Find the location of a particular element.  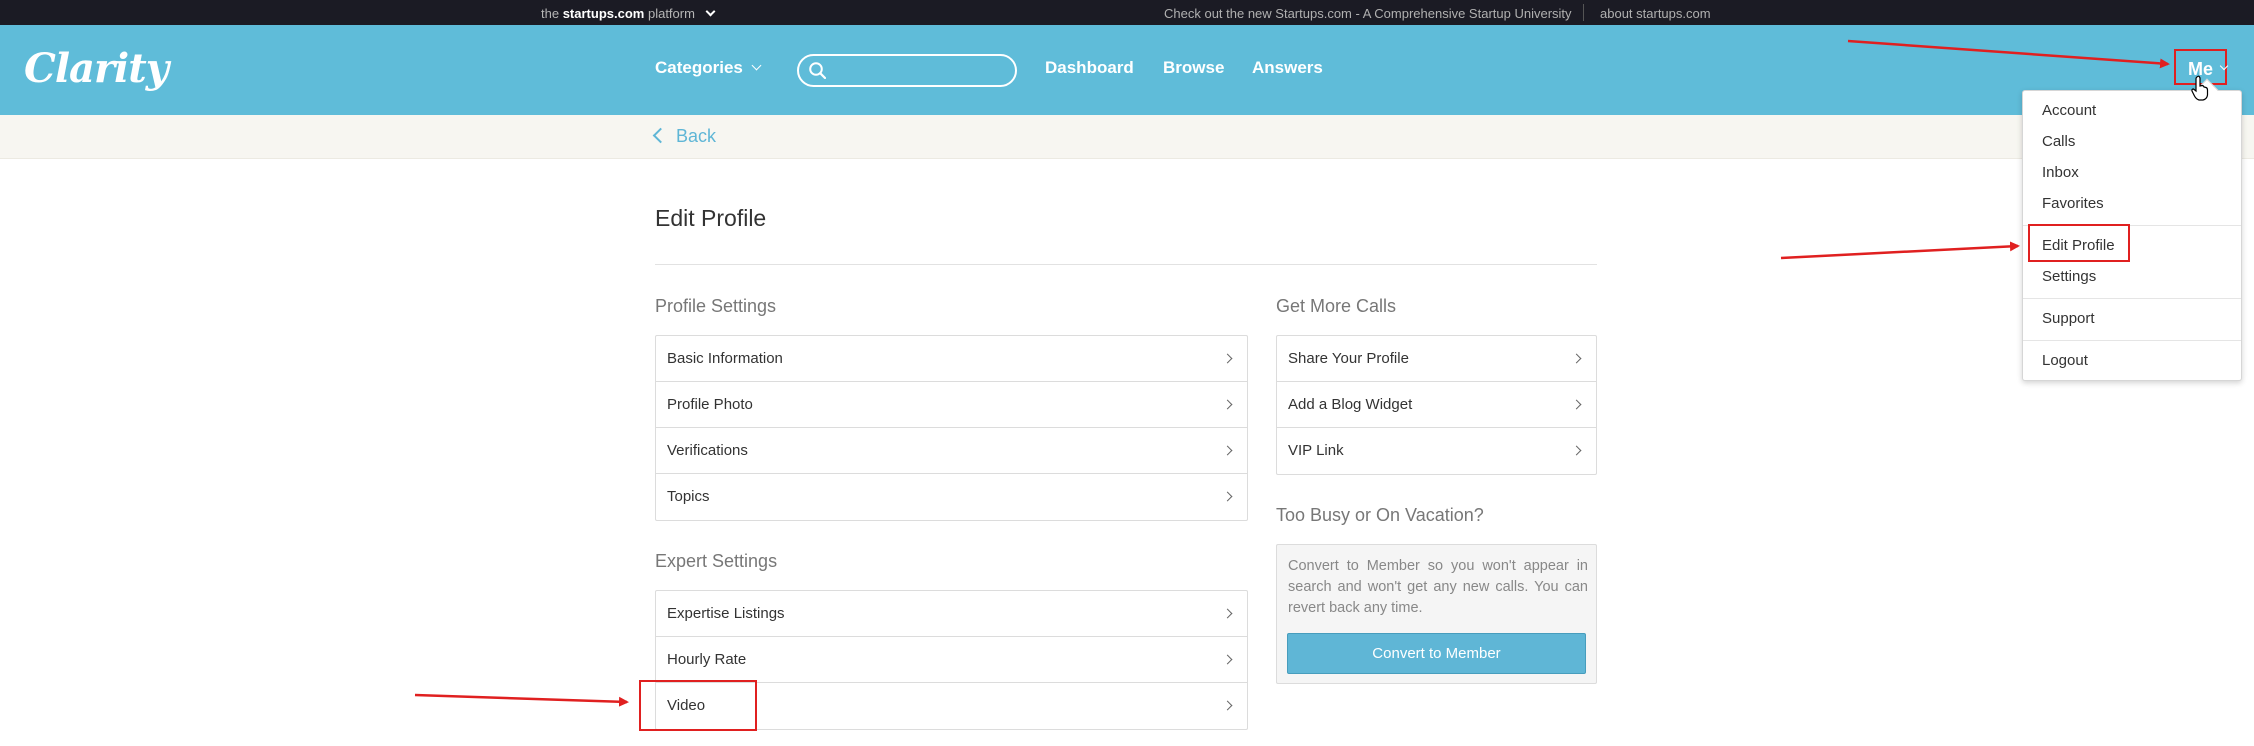

search-input is located at coordinates (920, 70).